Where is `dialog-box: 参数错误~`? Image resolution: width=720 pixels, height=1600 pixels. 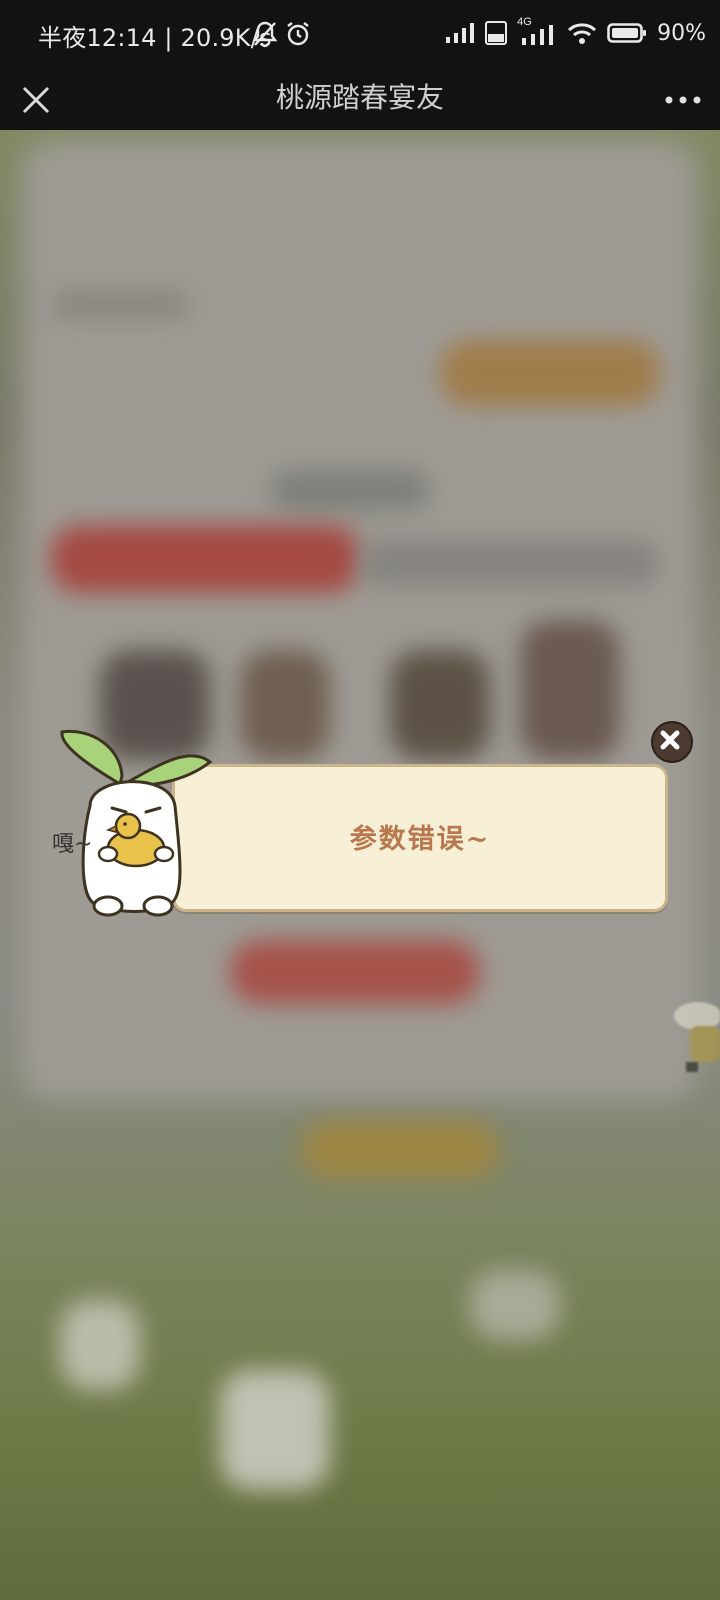 dialog-box: 参数错误~ is located at coordinates (420, 838).